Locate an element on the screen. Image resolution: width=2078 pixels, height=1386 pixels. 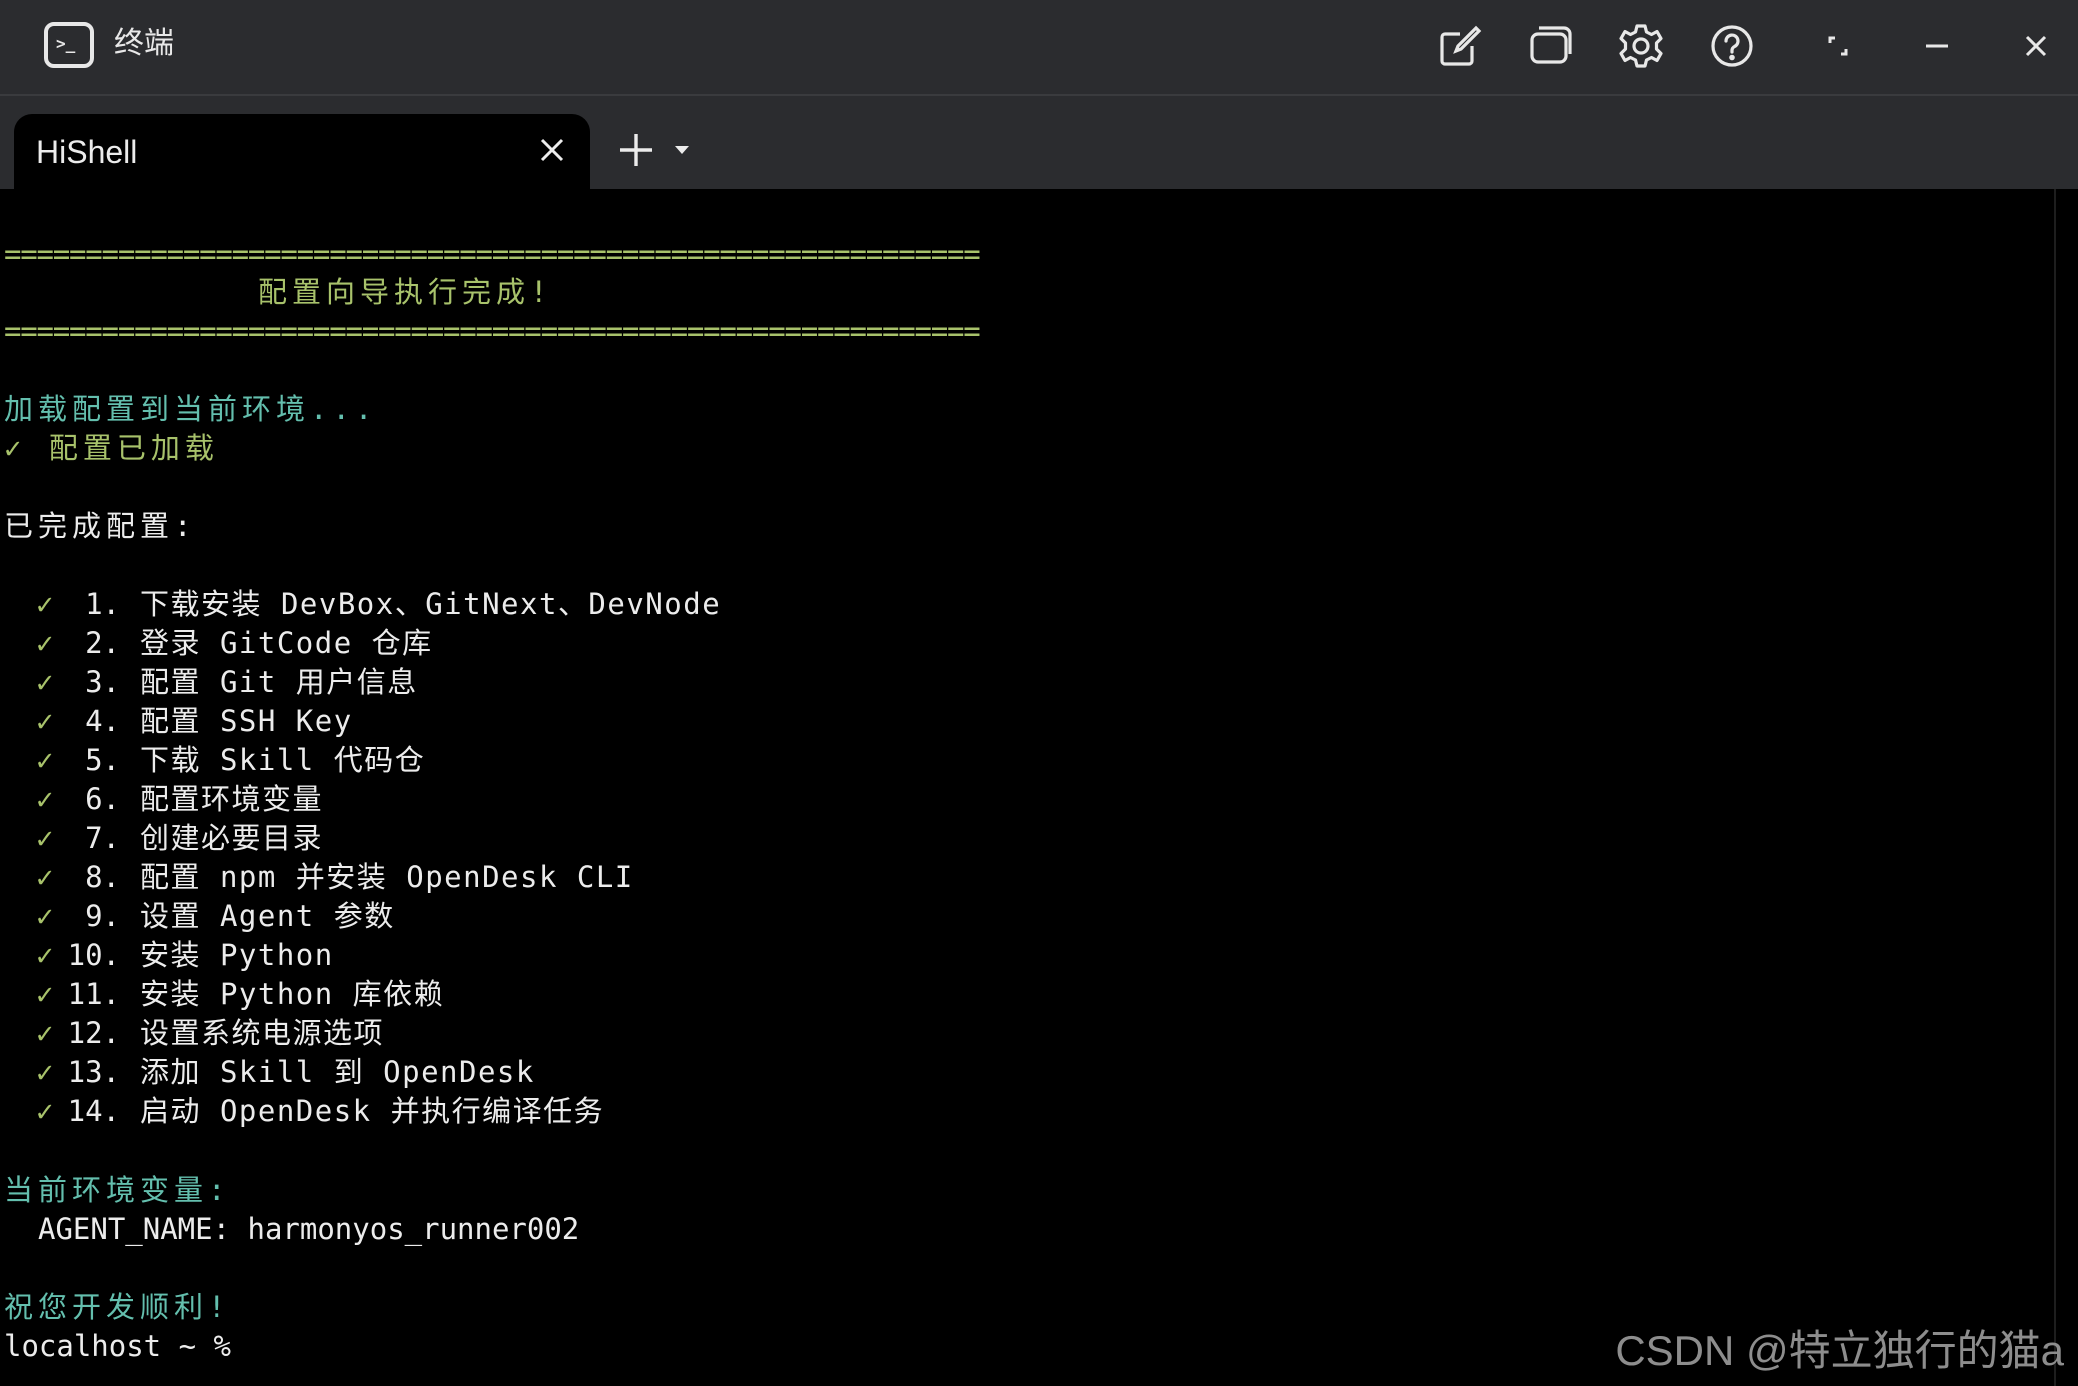
item-number: 9. is located at coordinates (102, 916).